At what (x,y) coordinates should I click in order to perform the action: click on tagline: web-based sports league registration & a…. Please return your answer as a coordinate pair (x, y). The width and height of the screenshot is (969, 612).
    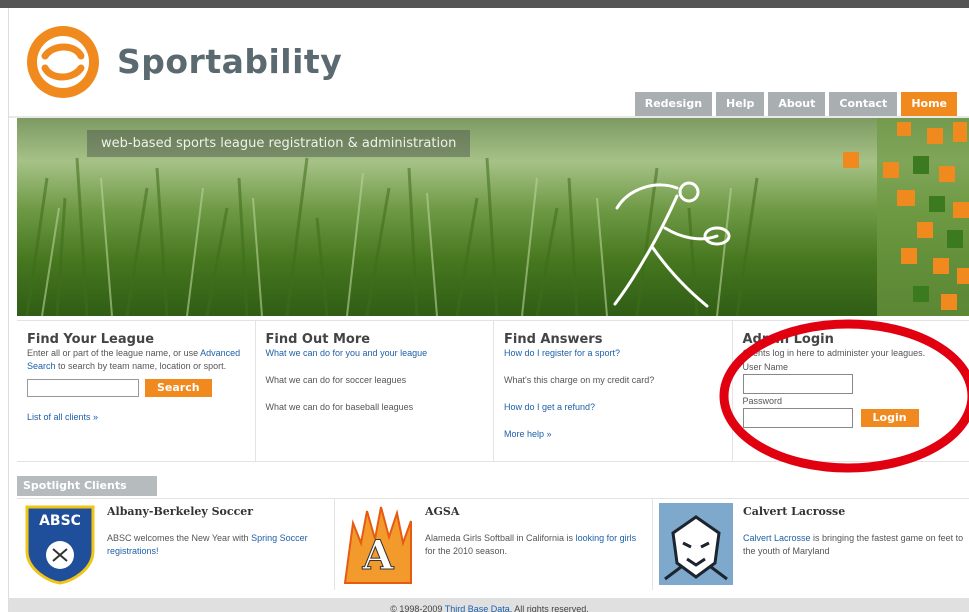
    Looking at the image, I should click on (279, 143).